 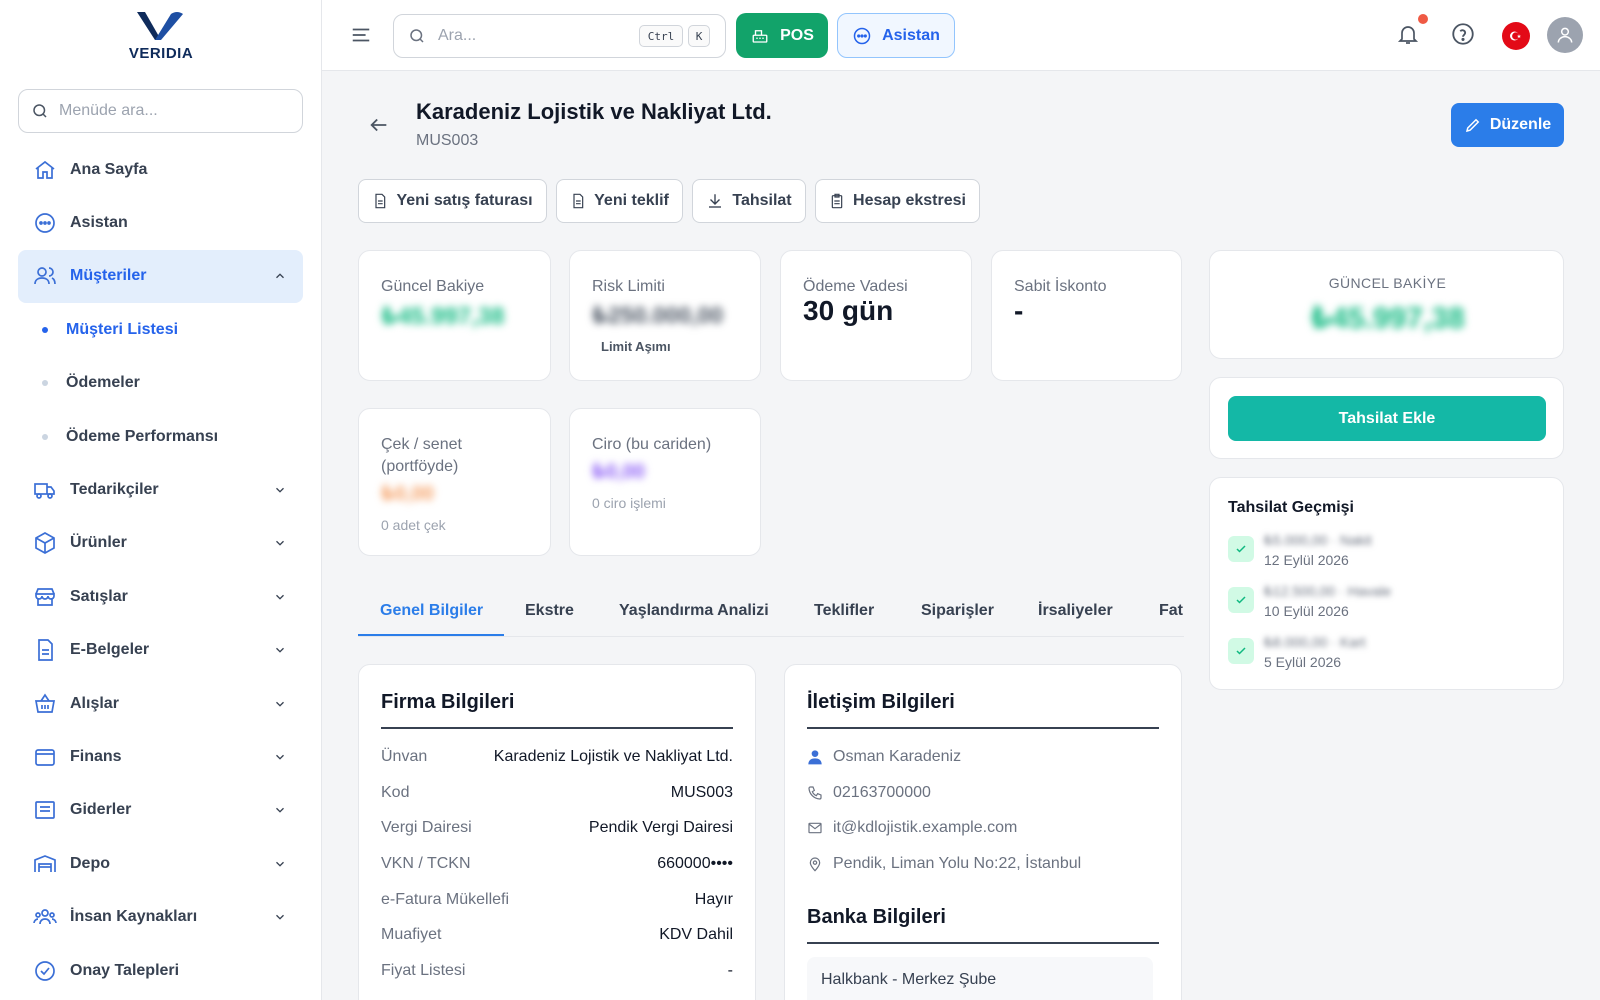 What do you see at coordinates (452, 201) in the screenshot?
I see `new-sales-invoice-button: Yeni satış faturası` at bounding box center [452, 201].